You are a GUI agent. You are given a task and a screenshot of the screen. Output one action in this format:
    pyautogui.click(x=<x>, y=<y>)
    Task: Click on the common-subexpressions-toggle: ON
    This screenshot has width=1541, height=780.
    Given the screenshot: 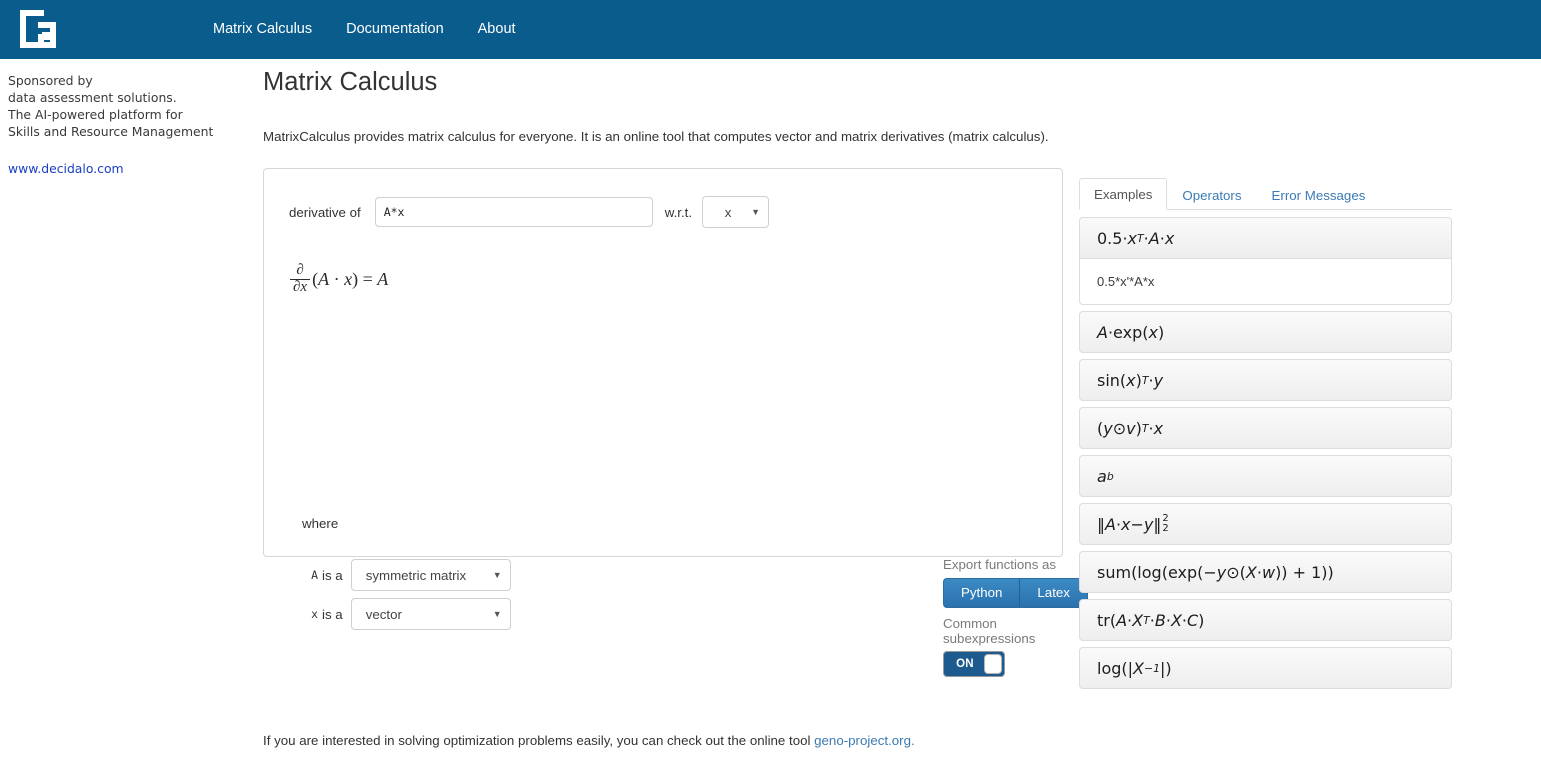 What is the action you would take?
    pyautogui.click(x=974, y=664)
    